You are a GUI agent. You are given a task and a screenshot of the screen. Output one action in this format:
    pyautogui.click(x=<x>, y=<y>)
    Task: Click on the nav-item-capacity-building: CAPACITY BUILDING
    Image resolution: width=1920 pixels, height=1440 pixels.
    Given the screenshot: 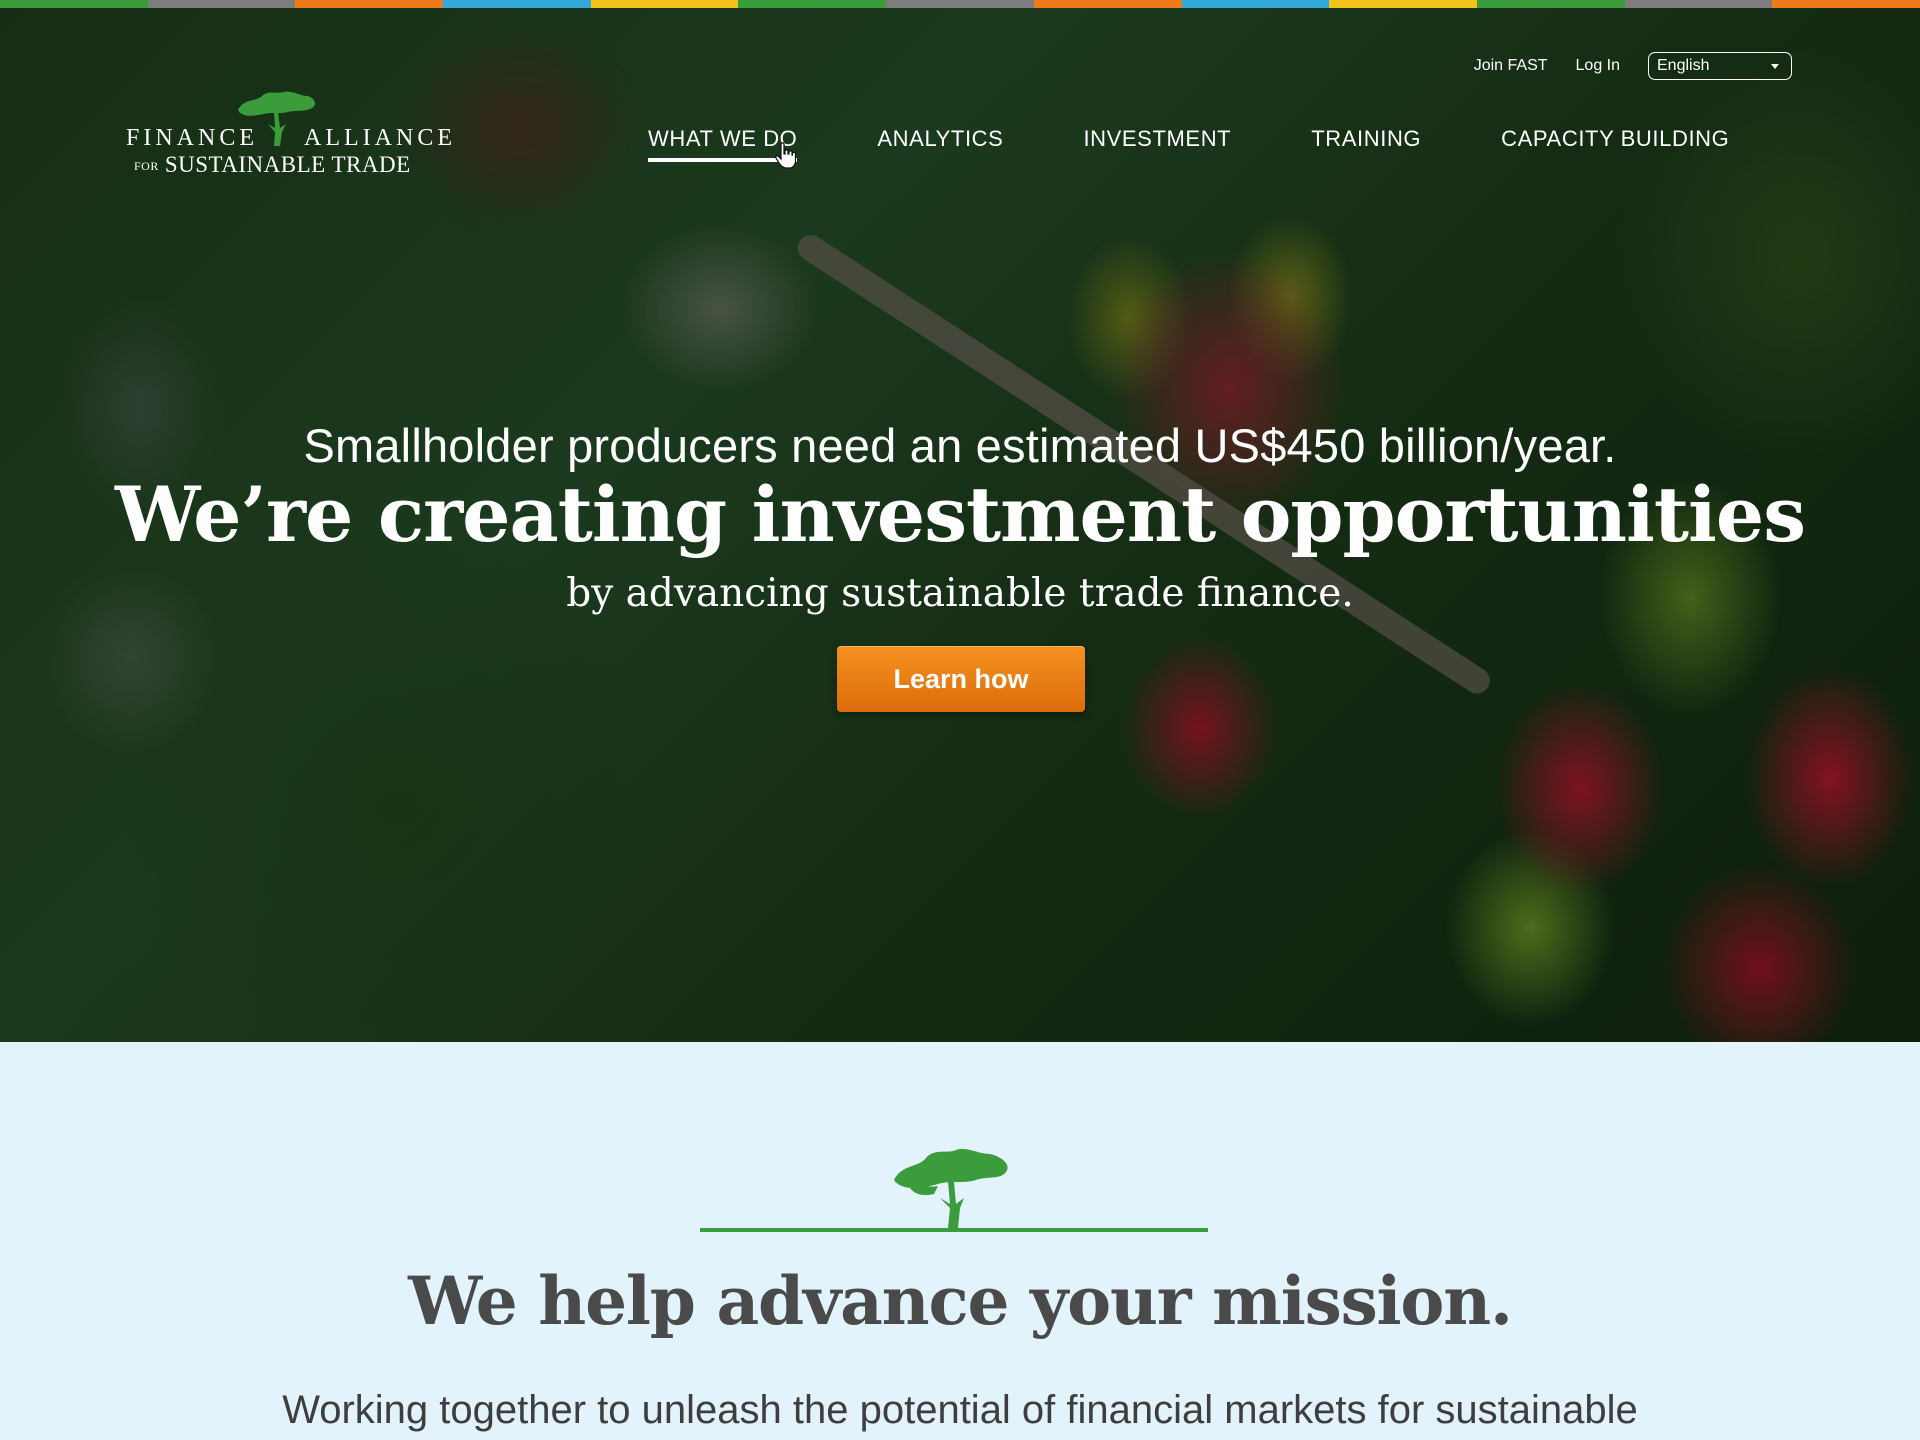 What is the action you would take?
    pyautogui.click(x=1615, y=144)
    